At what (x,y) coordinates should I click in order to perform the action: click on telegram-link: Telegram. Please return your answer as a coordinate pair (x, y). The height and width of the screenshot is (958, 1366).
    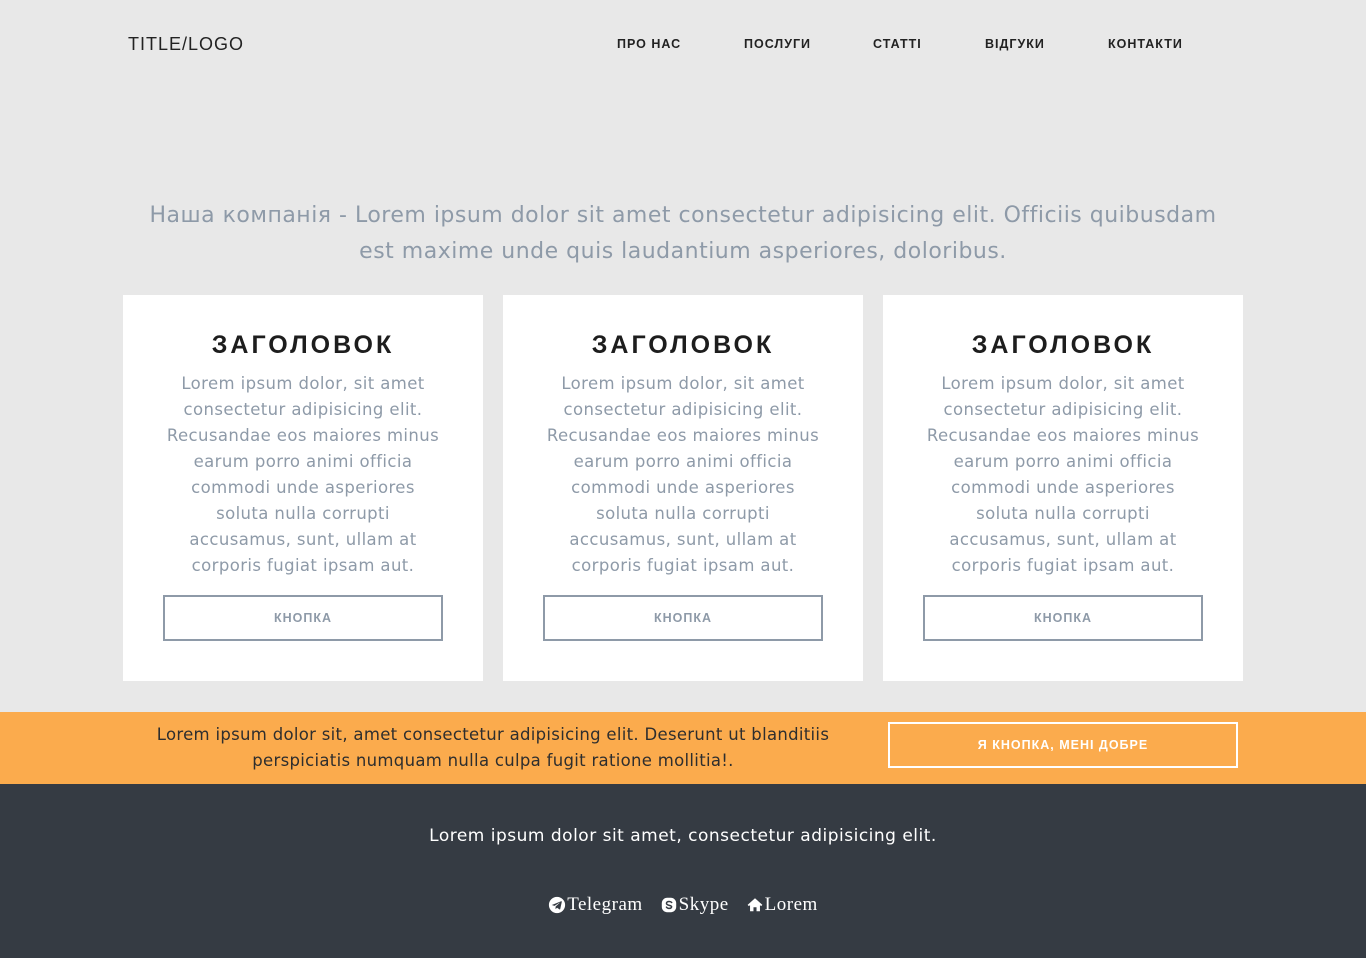
    Looking at the image, I should click on (595, 905).